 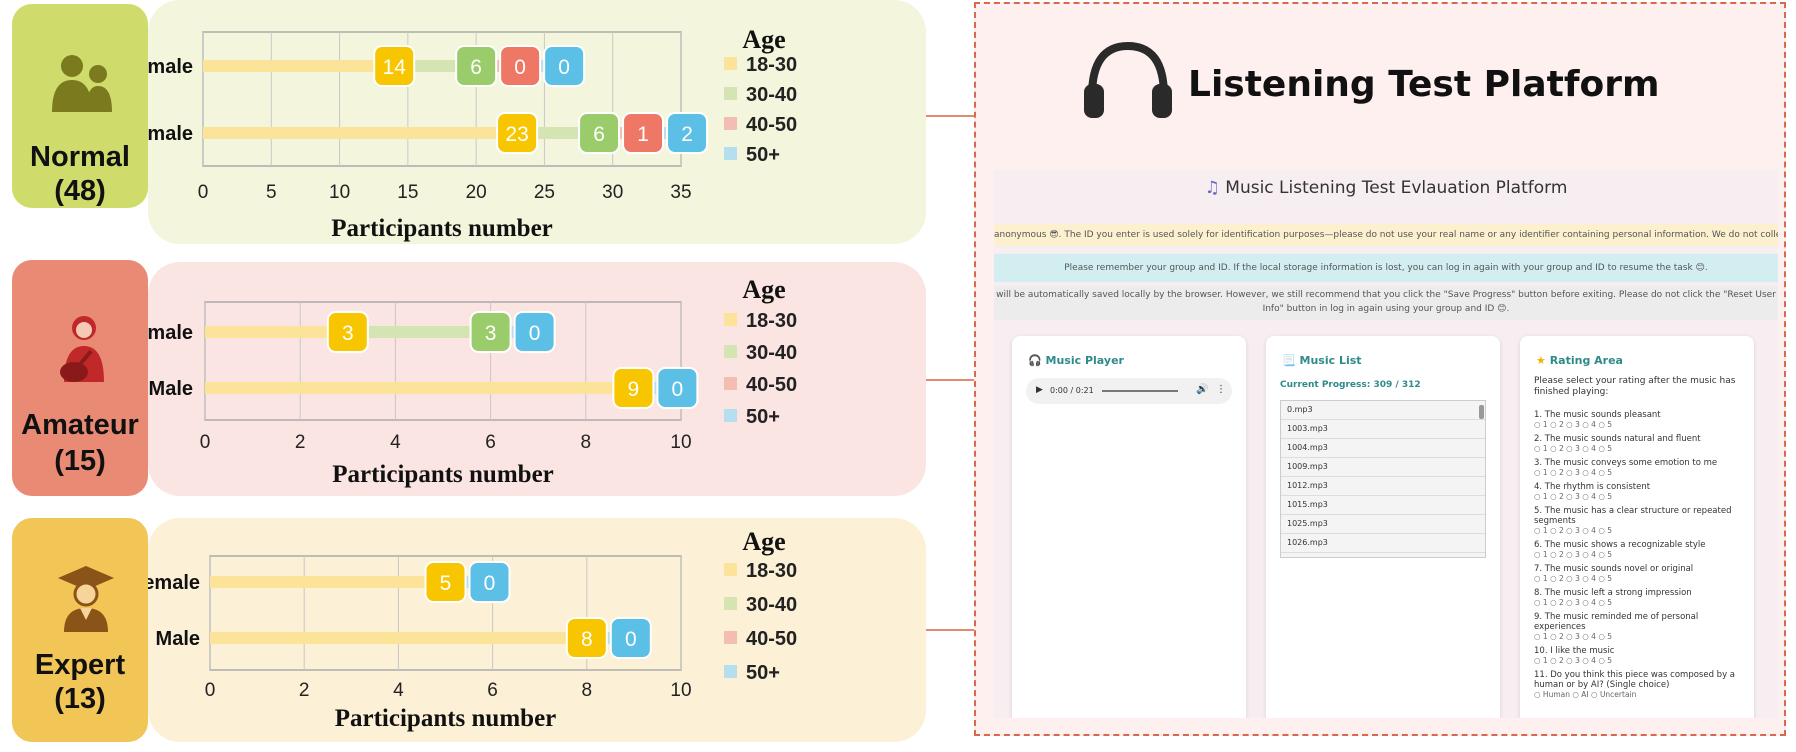 What do you see at coordinates (680, 442) in the screenshot?
I see `tick-label: 10` at bounding box center [680, 442].